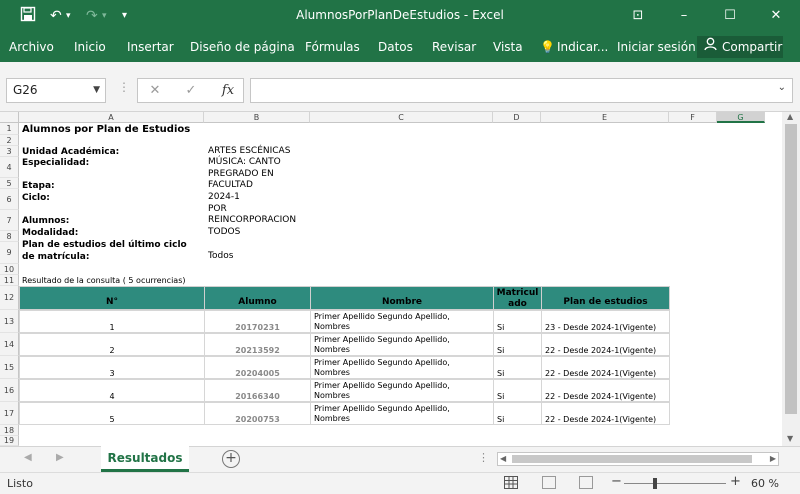 The width and height of the screenshot is (800, 494). I want to click on value-ciclo: 2024-1, so click(224, 197).